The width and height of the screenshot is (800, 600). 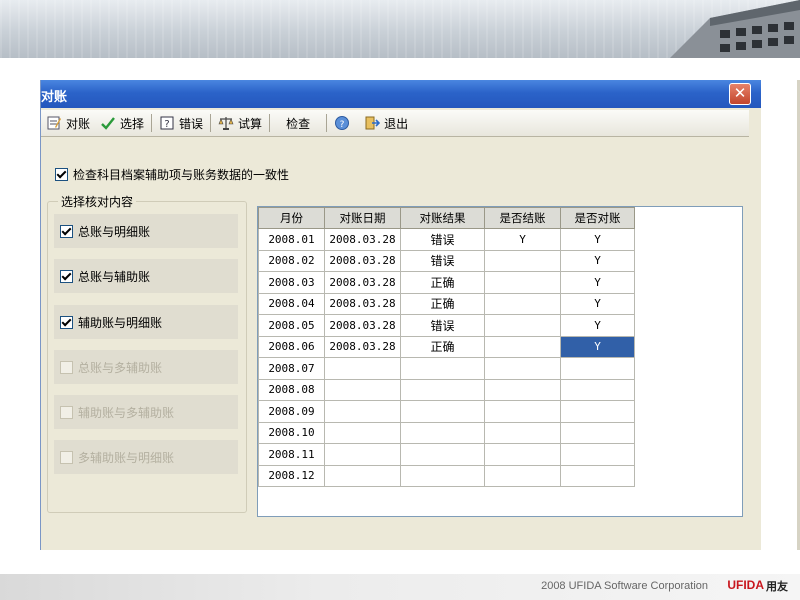 What do you see at coordinates (401, 94) in the screenshot?
I see `dialog-titlebar: 对账 ✕` at bounding box center [401, 94].